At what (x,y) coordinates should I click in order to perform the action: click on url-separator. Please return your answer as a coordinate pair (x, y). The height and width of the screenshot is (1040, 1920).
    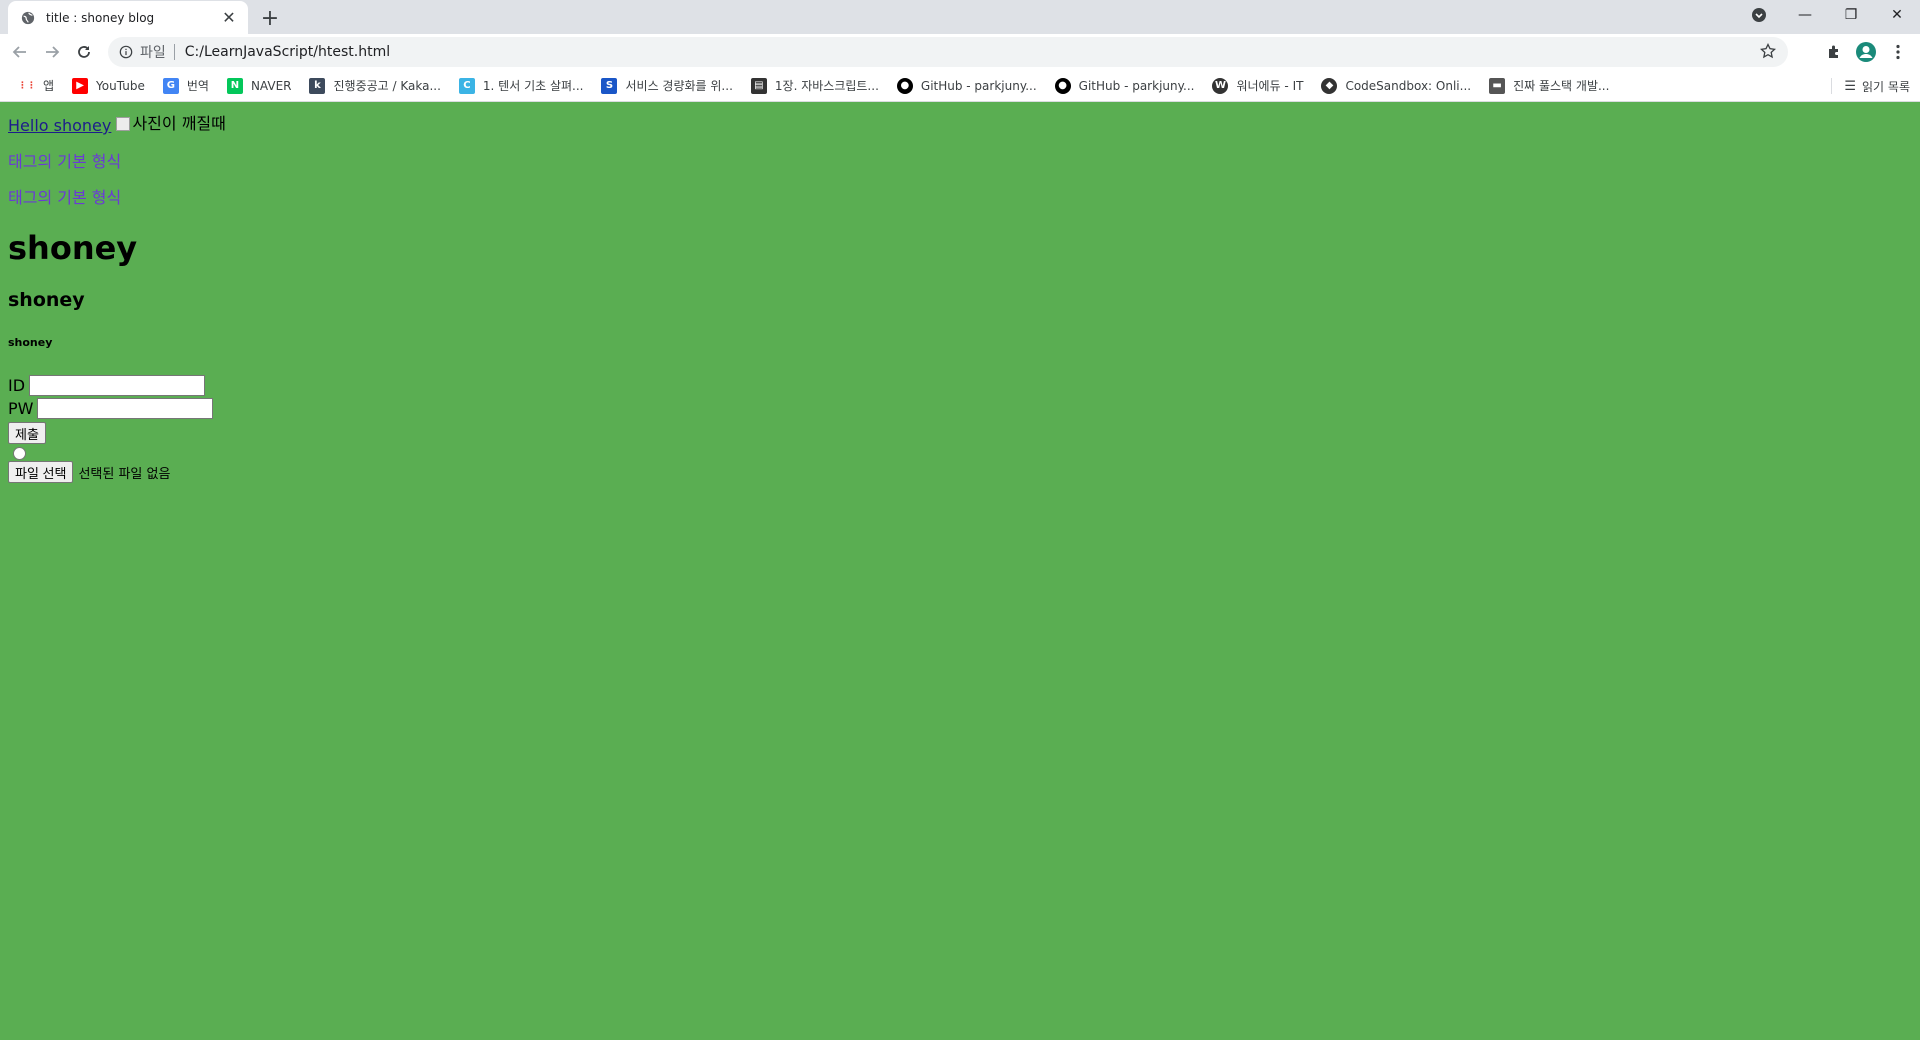
    Looking at the image, I should click on (174, 52).